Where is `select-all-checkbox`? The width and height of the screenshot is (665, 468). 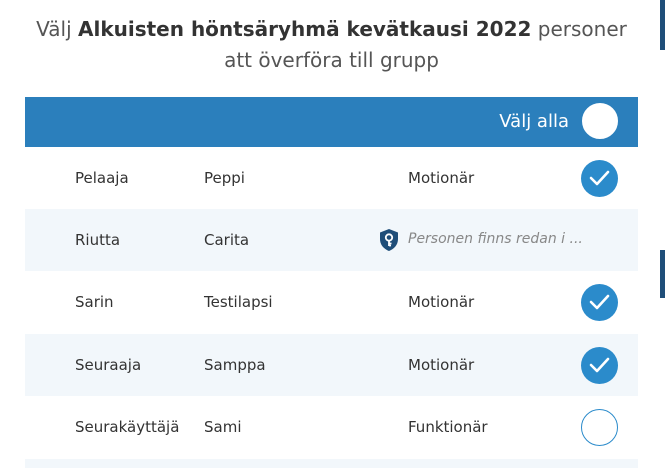
select-all-checkbox is located at coordinates (600, 121).